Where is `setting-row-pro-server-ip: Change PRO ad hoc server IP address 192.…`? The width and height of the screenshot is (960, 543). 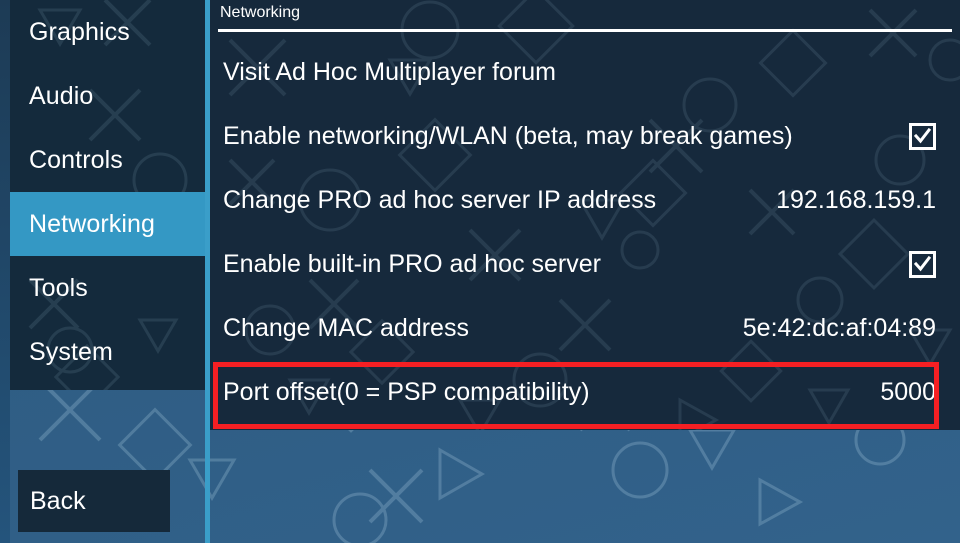 setting-row-pro-server-ip: Change PRO ad hoc server IP address 192.… is located at coordinates (585, 200).